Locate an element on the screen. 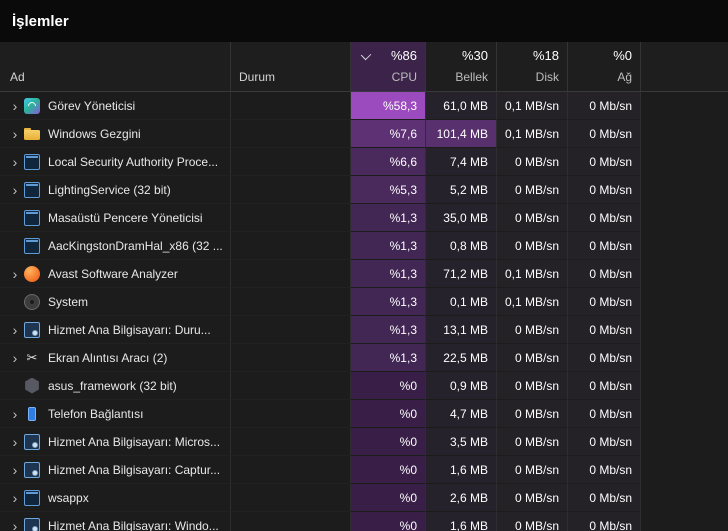  process-memory-value: 7,4 MB is located at coordinates (460, 162).